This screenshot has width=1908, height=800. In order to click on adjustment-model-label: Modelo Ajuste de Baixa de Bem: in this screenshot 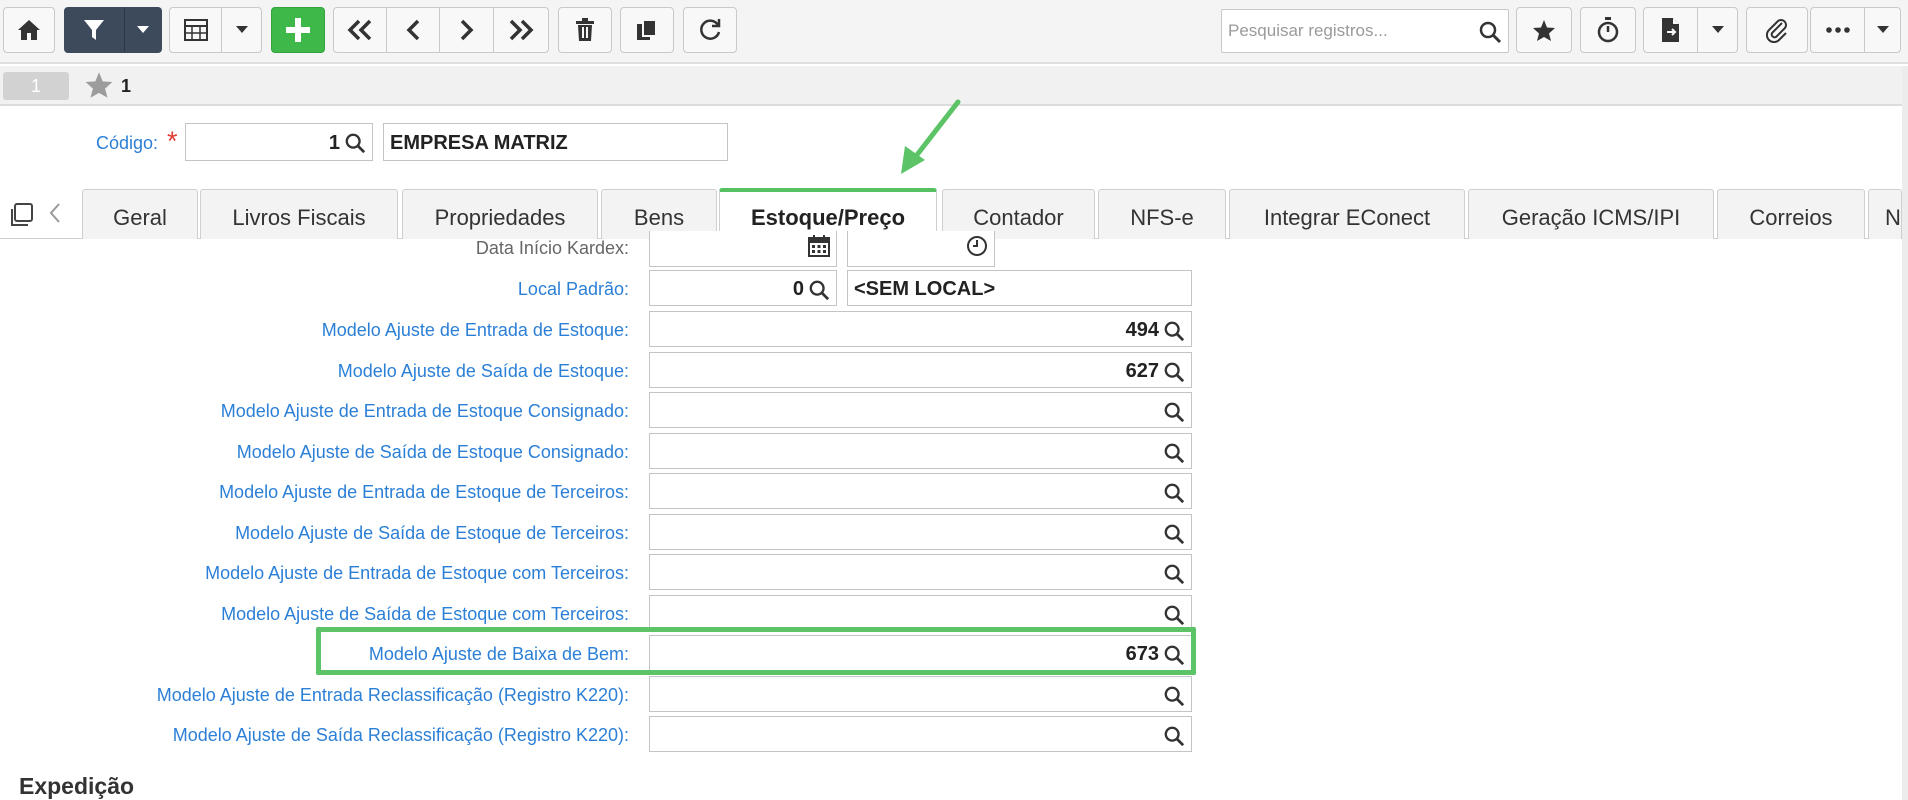, I will do `click(498, 654)`.